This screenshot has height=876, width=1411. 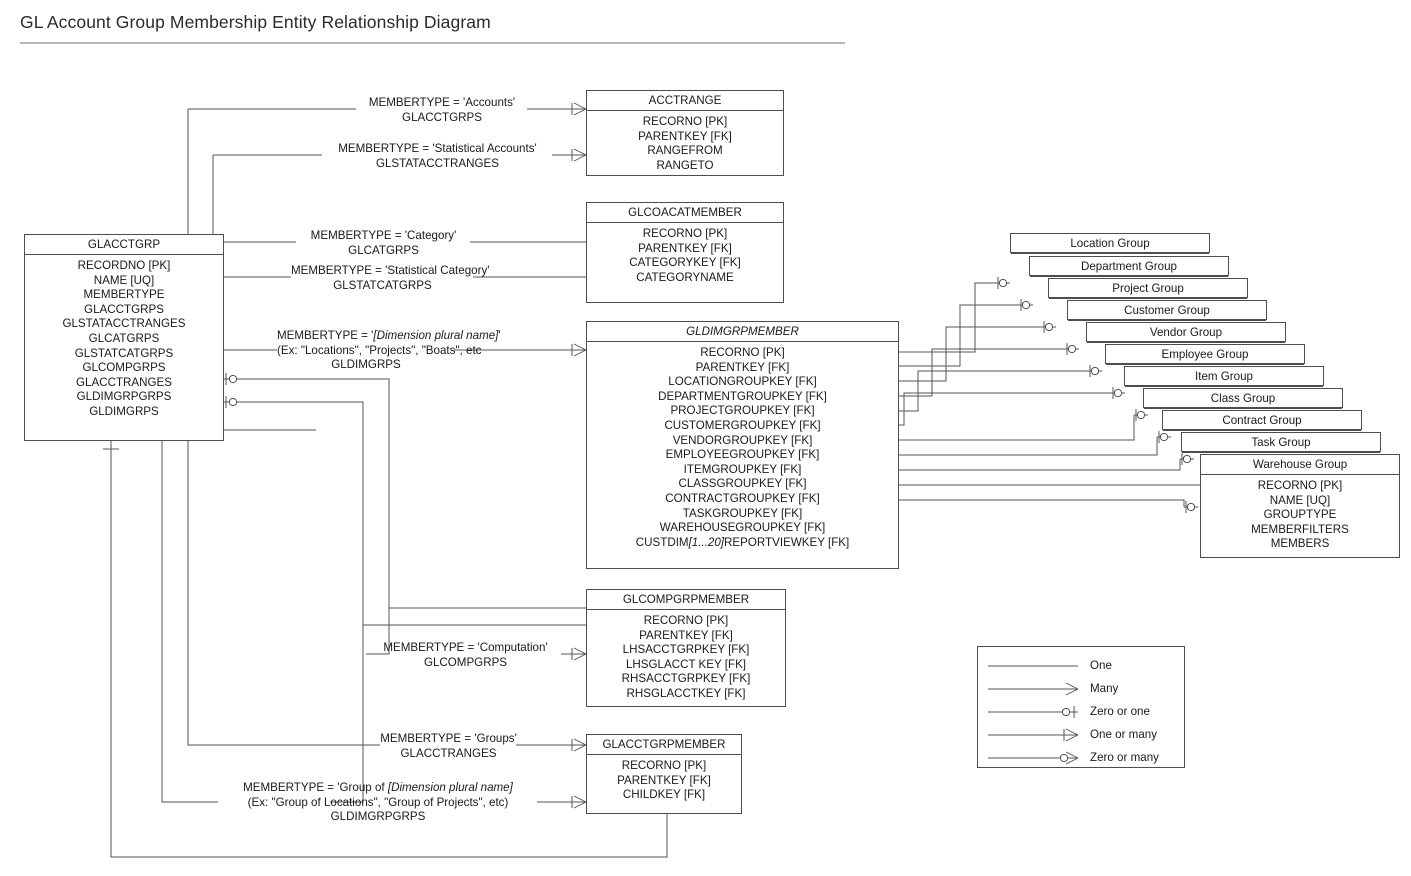 I want to click on field: LHSACCTGRPKEY [FK], so click(x=686, y=650).